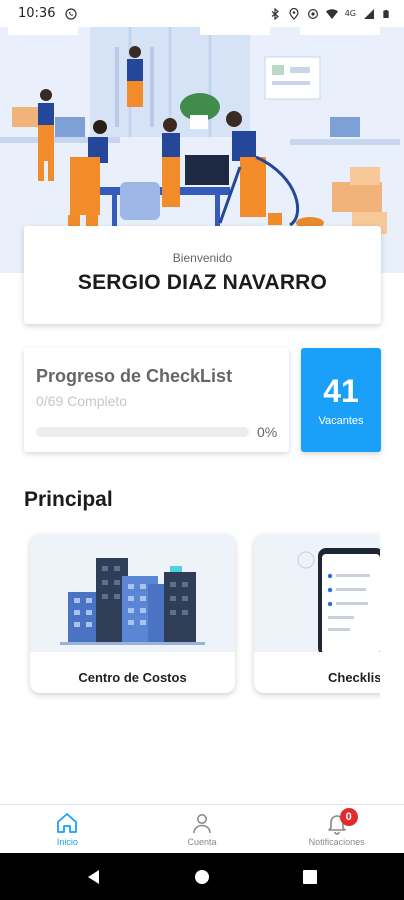  What do you see at coordinates (202, 282) in the screenshot?
I see `user-name: SERGIO DIAZ NAVARRO` at bounding box center [202, 282].